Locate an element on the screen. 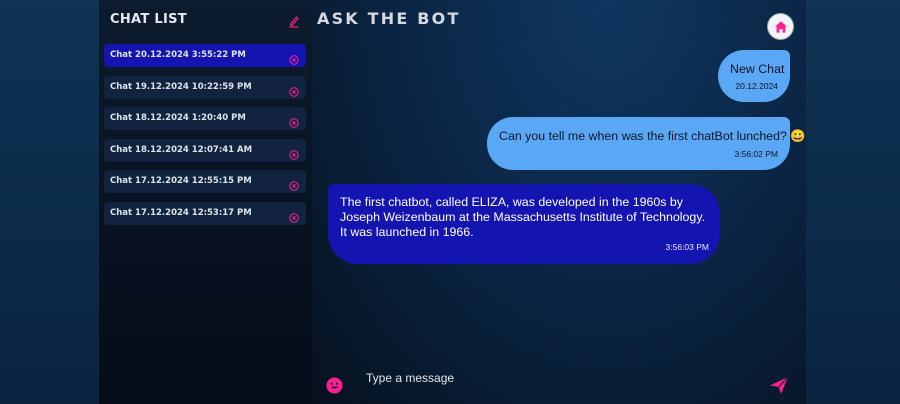 The width and height of the screenshot is (900, 404). chat-item-label: Chat 17.12.2024 12:53:17 PM is located at coordinates (181, 212).